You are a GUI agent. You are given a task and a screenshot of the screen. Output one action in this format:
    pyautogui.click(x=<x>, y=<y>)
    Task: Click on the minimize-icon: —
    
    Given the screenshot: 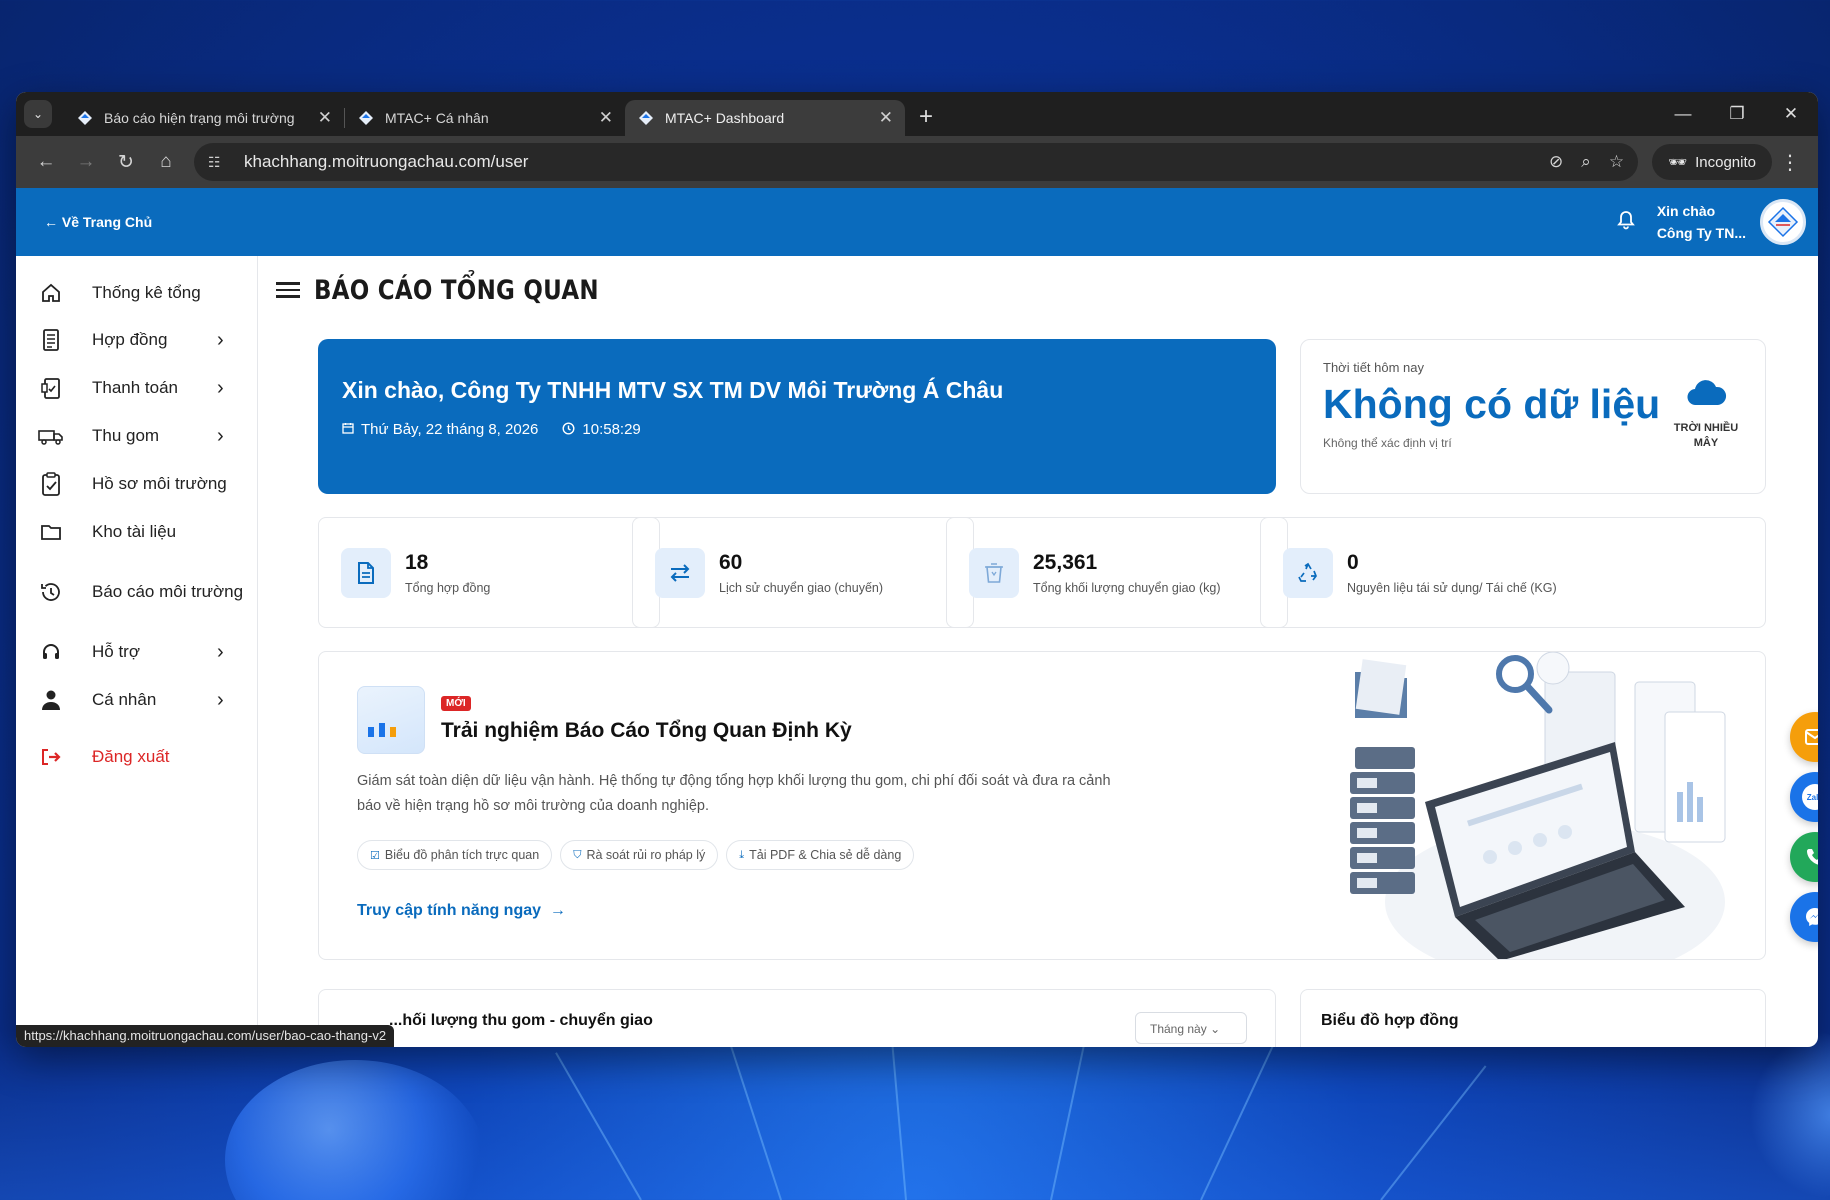 What is the action you would take?
    pyautogui.click(x=1683, y=114)
    